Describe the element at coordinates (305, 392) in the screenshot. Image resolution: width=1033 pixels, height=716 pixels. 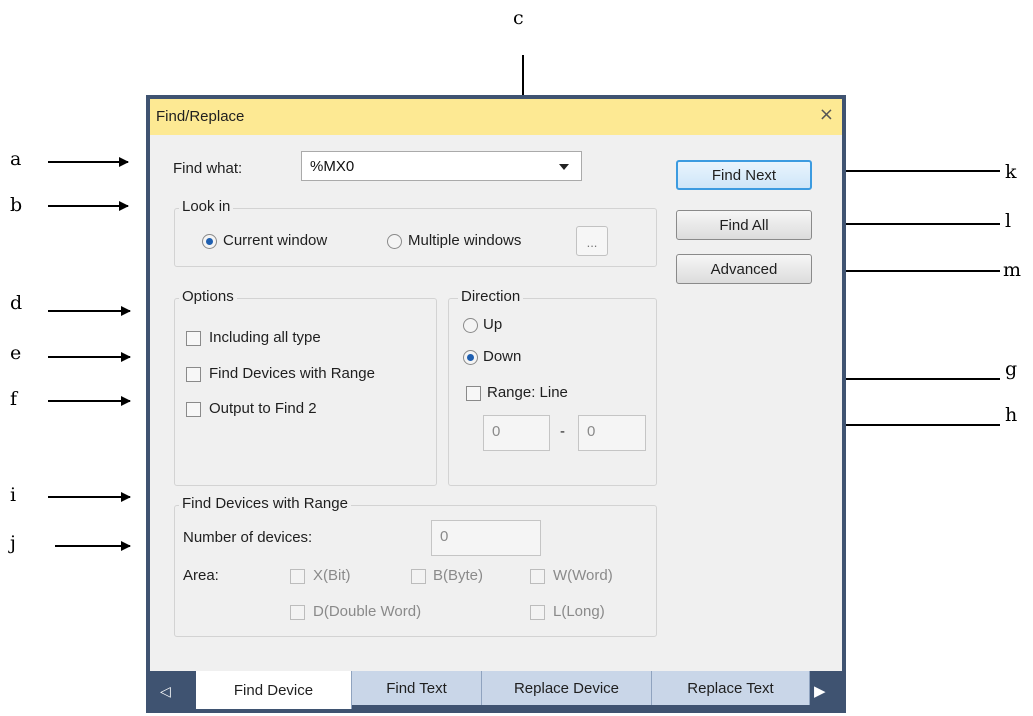
I see `options-group` at that location.